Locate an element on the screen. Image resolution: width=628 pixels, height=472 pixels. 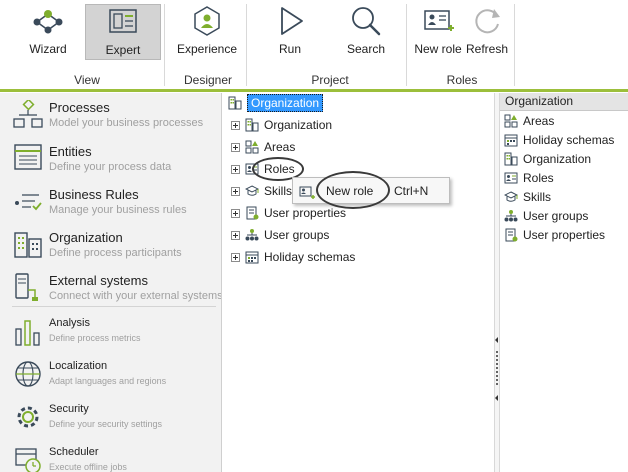
right-item-label: User groups is located at coordinates (556, 216).